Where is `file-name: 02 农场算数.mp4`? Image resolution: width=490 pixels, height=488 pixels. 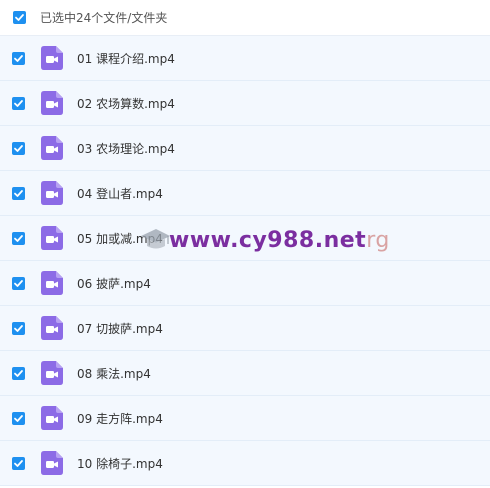 file-name: 02 农场算数.mp4 is located at coordinates (126, 103).